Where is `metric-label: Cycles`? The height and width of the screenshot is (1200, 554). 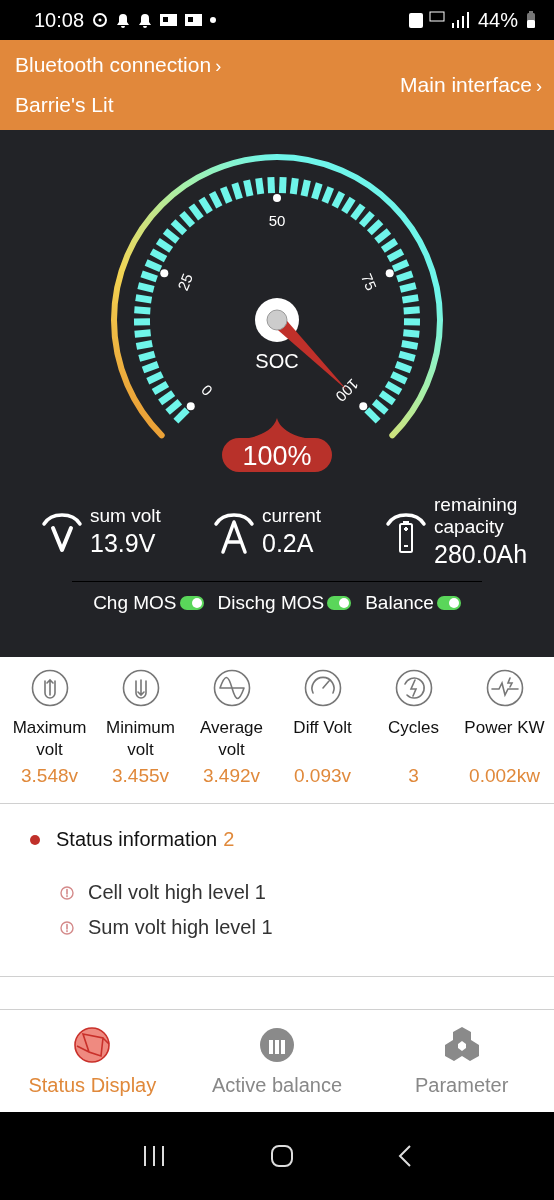
metric-label: Cycles is located at coordinates (413, 728).